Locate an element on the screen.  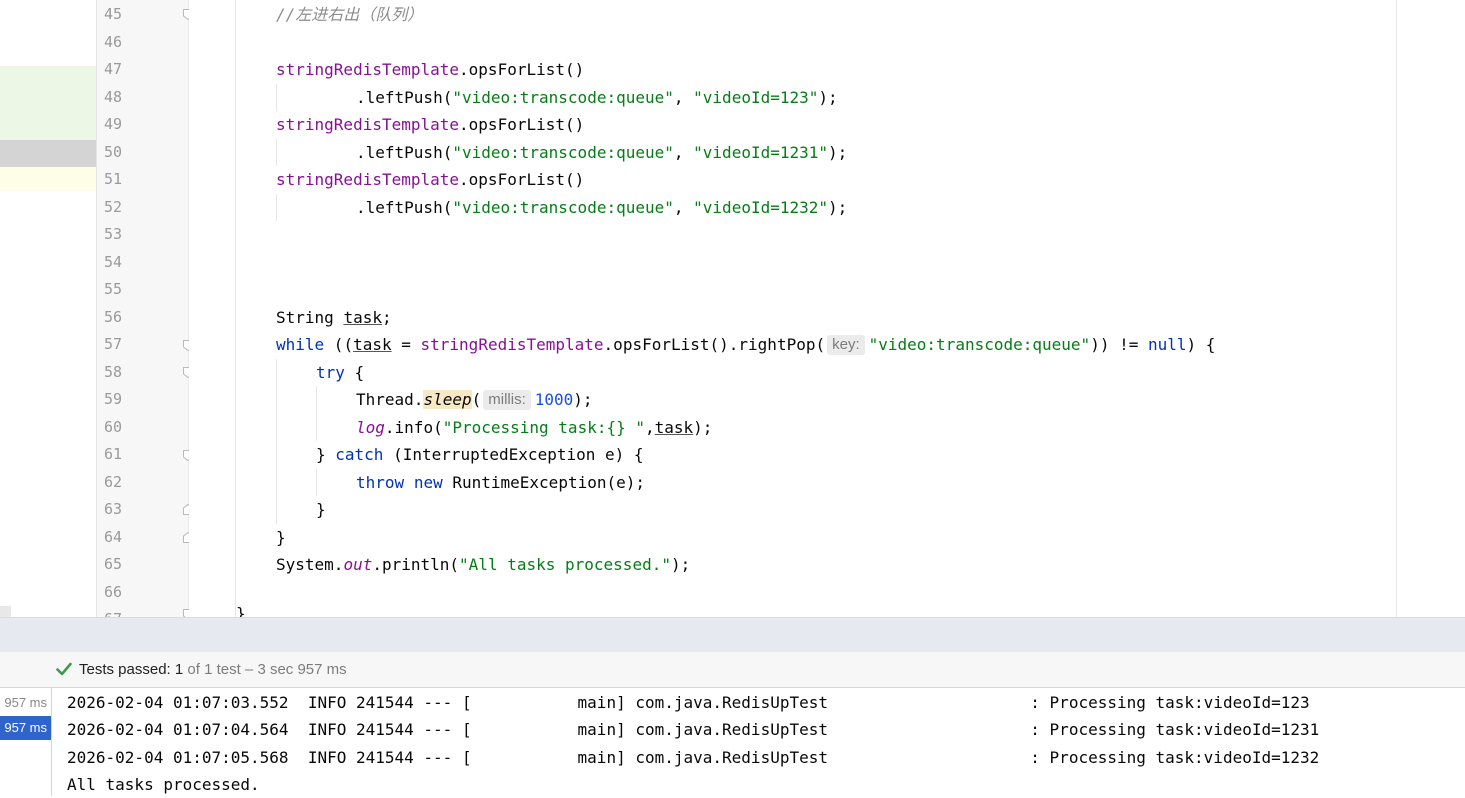
code-line: try { is located at coordinates (340, 372).